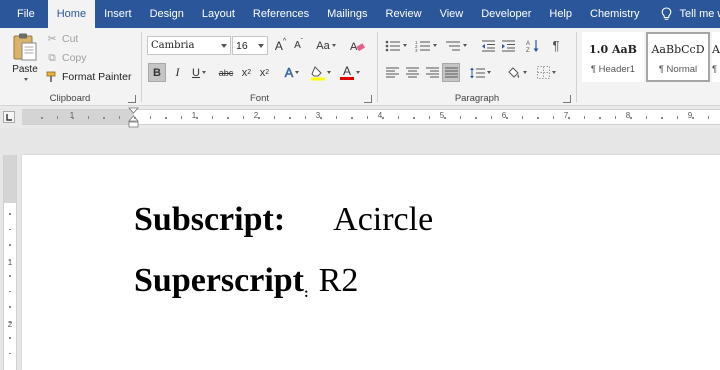 The width and height of the screenshot is (720, 370). What do you see at coordinates (383, 219) in the screenshot?
I see `subscript-line-value: Acircle` at bounding box center [383, 219].